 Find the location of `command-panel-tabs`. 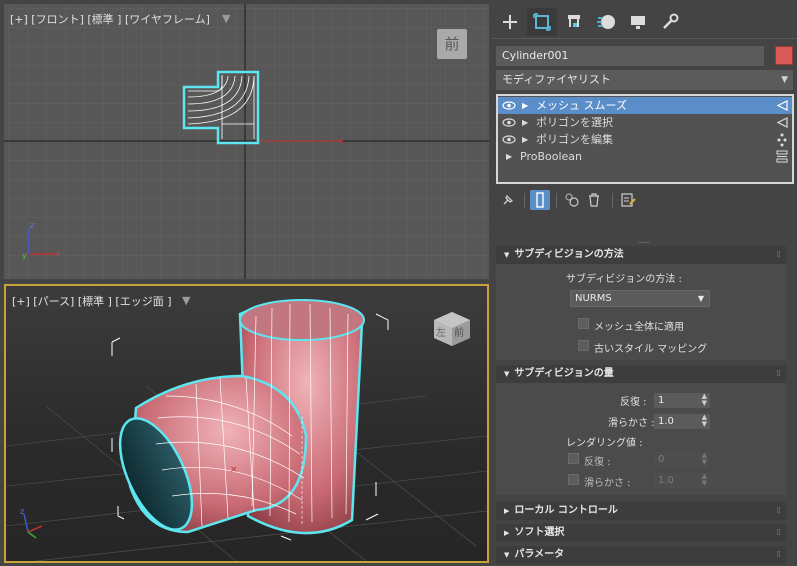

command-panel-tabs is located at coordinates (644, 22).